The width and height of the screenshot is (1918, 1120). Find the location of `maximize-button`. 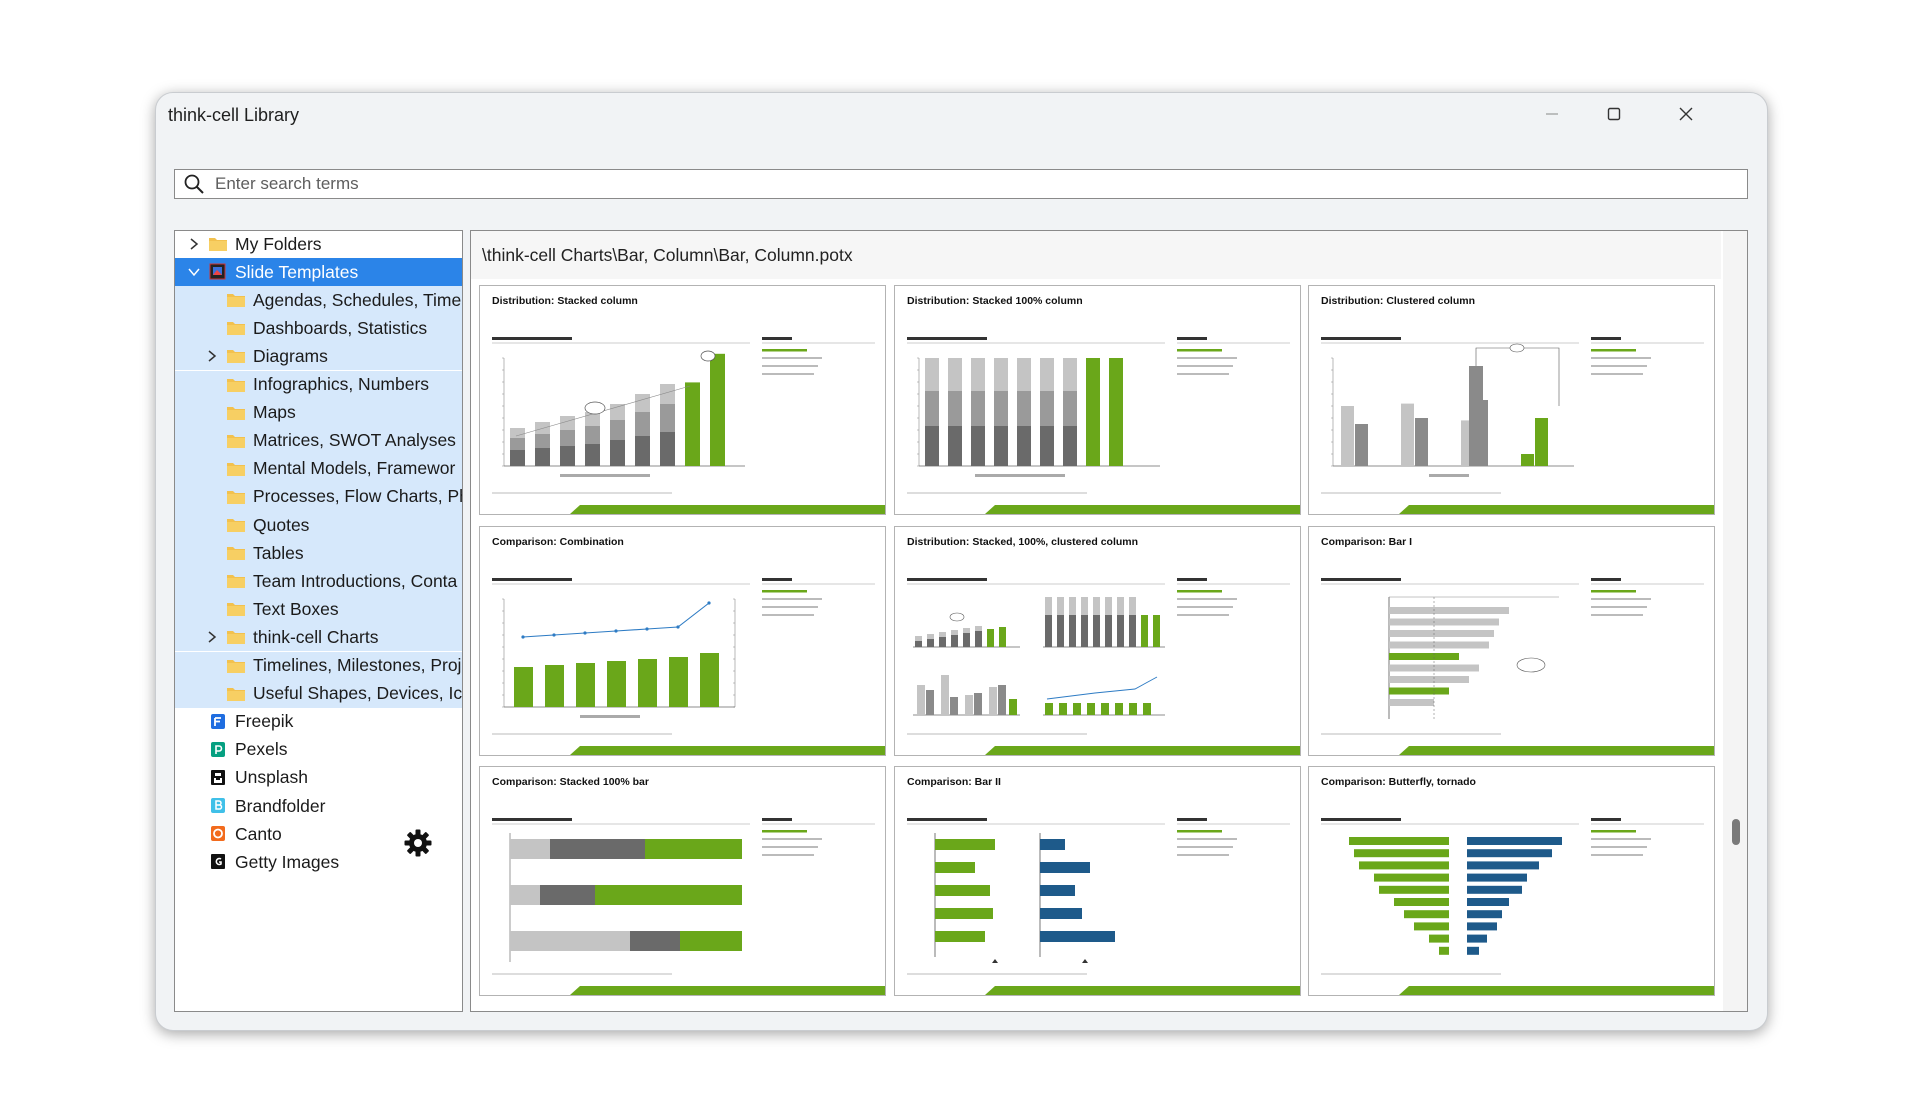

maximize-button is located at coordinates (1614, 114).